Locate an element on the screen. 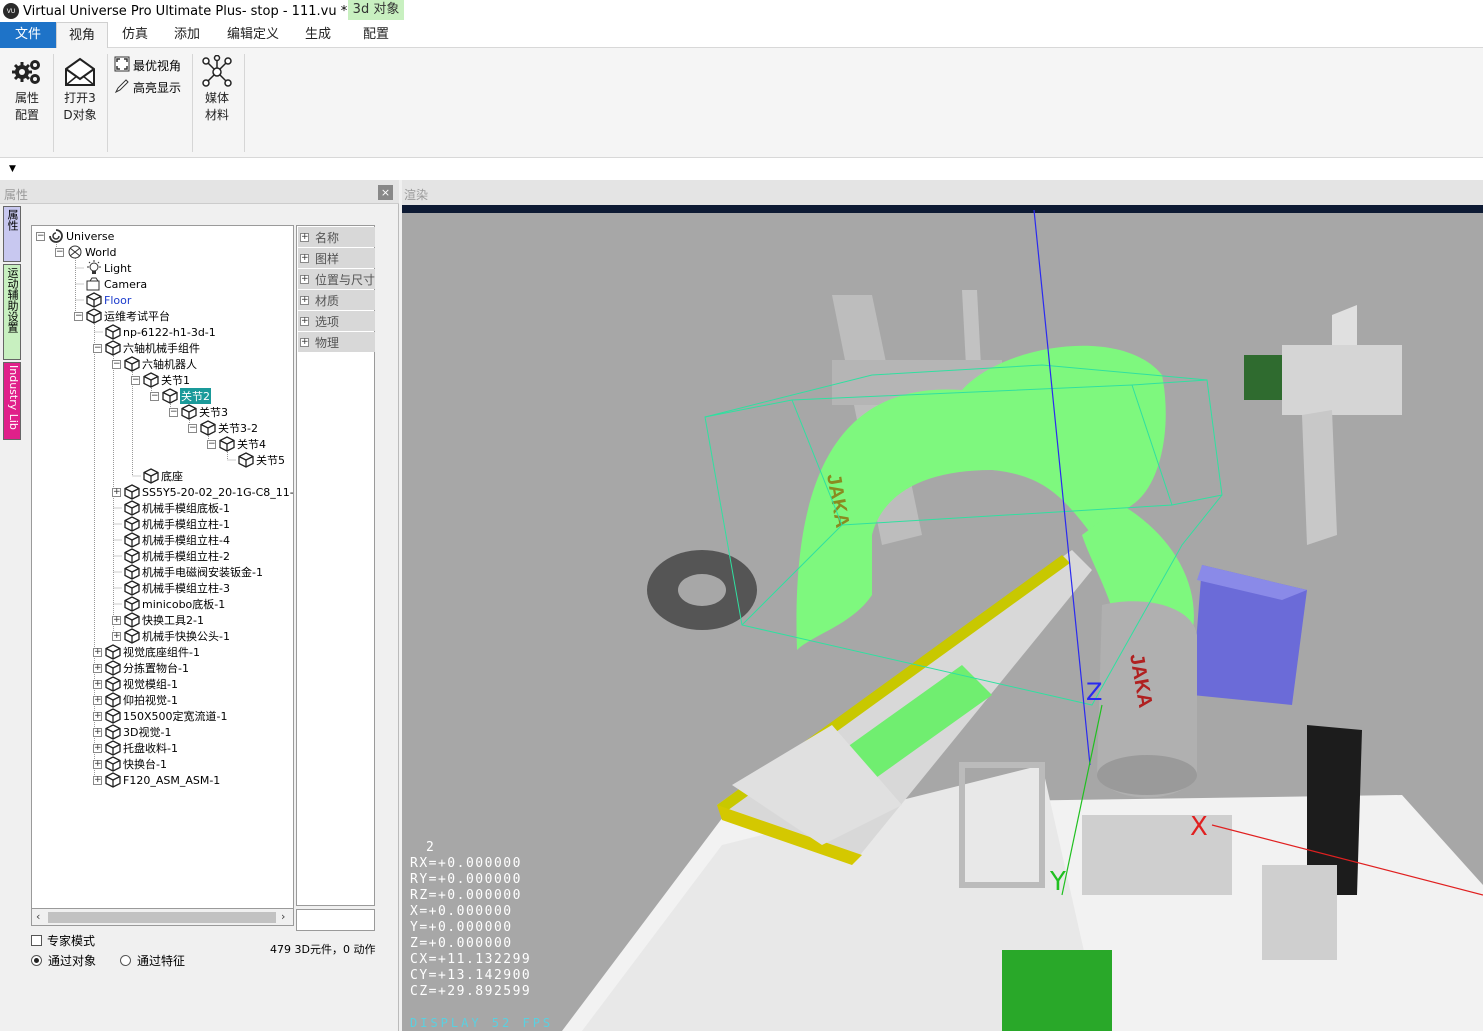 Image resolution: width=1483 pixels, height=1031 pixels. category-position-size: + 位置与尺寸 is located at coordinates (336, 279).